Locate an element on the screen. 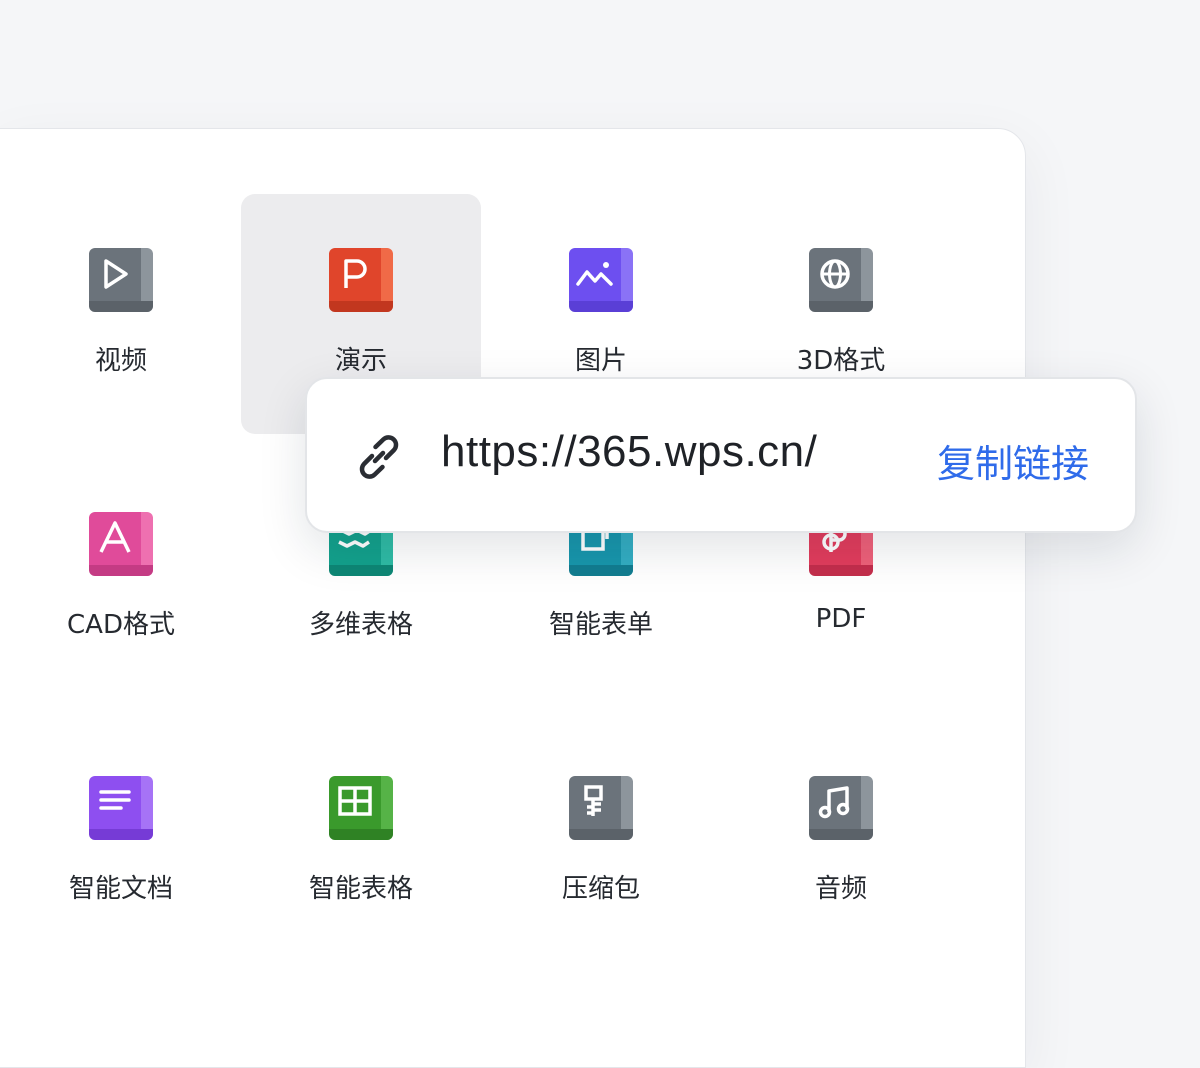 This screenshot has height=1068, width=1200. smart-spreadsheet-icon is located at coordinates (361, 808).